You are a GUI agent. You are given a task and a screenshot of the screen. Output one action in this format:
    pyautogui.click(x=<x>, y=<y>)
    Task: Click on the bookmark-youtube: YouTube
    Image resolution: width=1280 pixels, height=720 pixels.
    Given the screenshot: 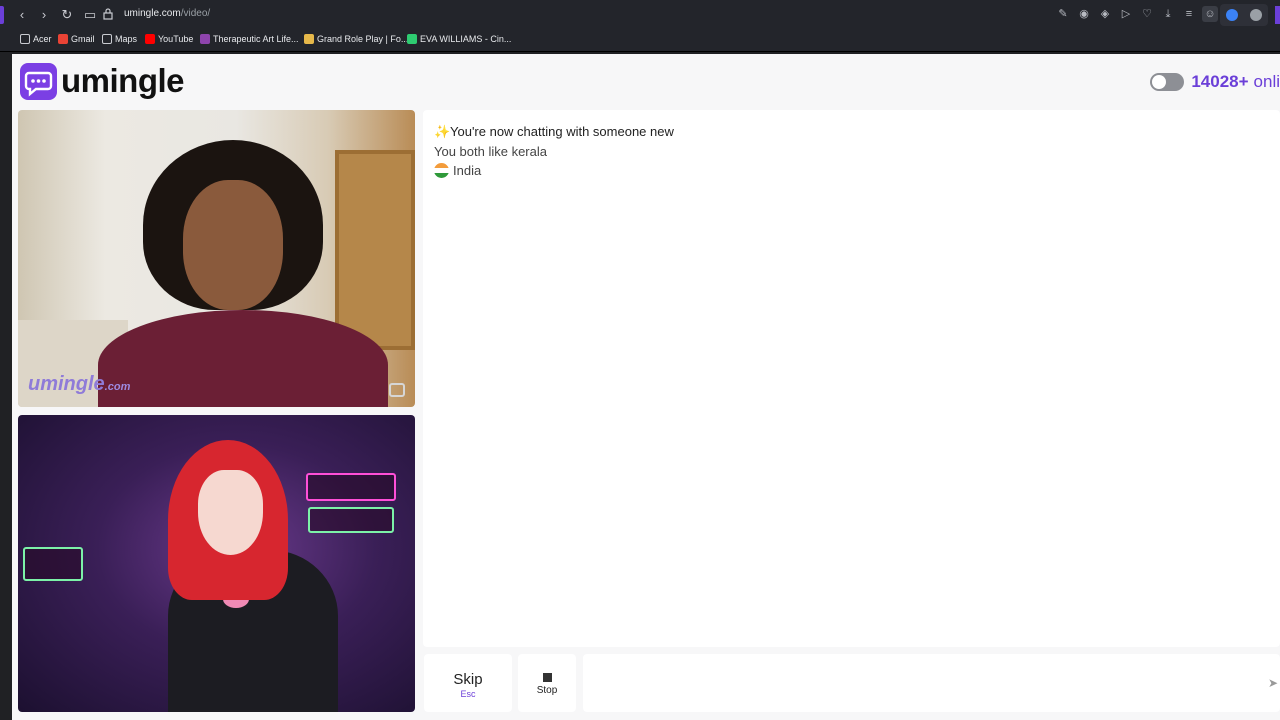 What is the action you would take?
    pyautogui.click(x=169, y=39)
    